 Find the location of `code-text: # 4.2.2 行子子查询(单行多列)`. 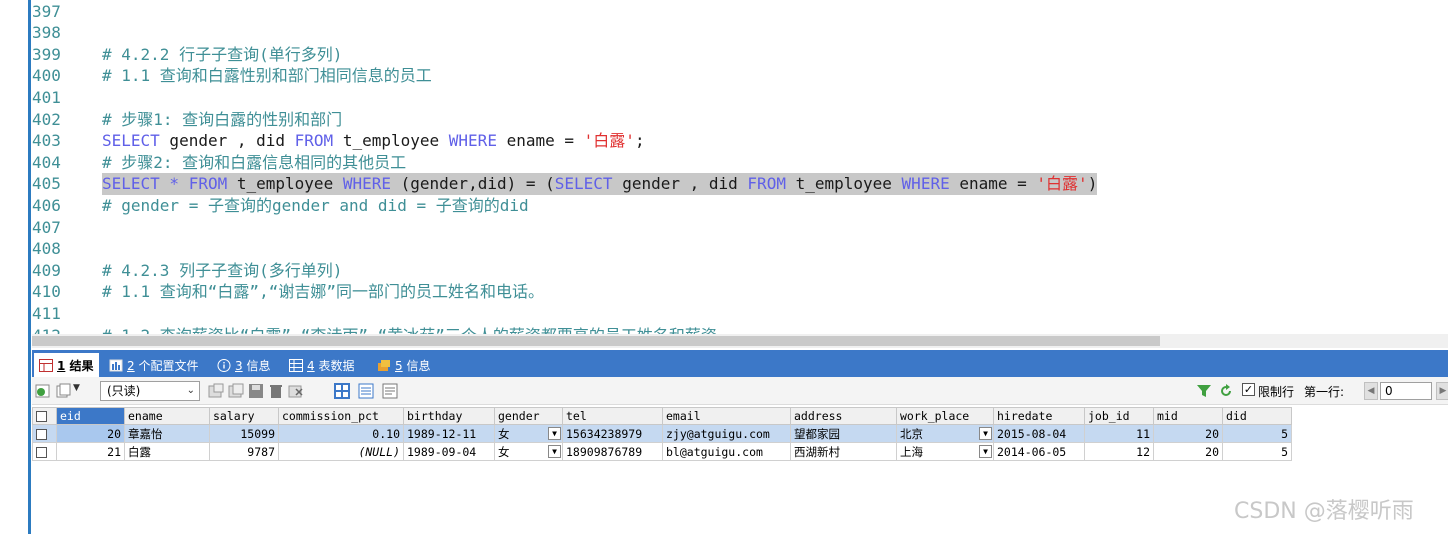

code-text: # 4.2.2 行子子查询(单行多列) is located at coordinates (222, 55).